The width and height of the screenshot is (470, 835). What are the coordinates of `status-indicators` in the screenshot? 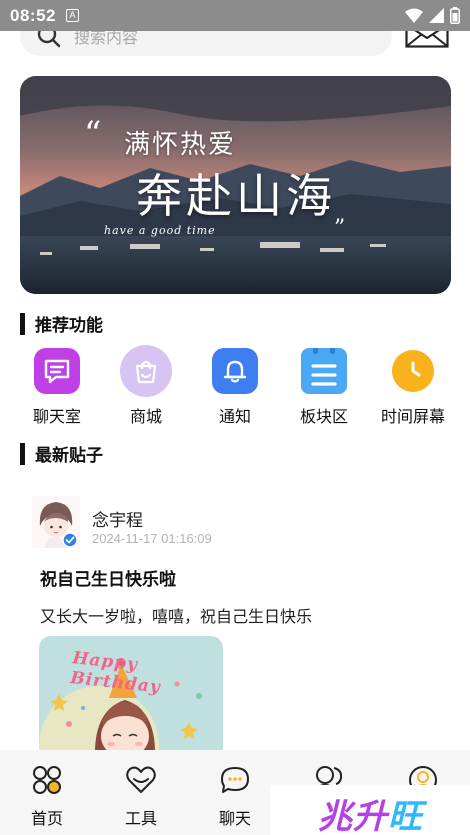 It's located at (432, 15).